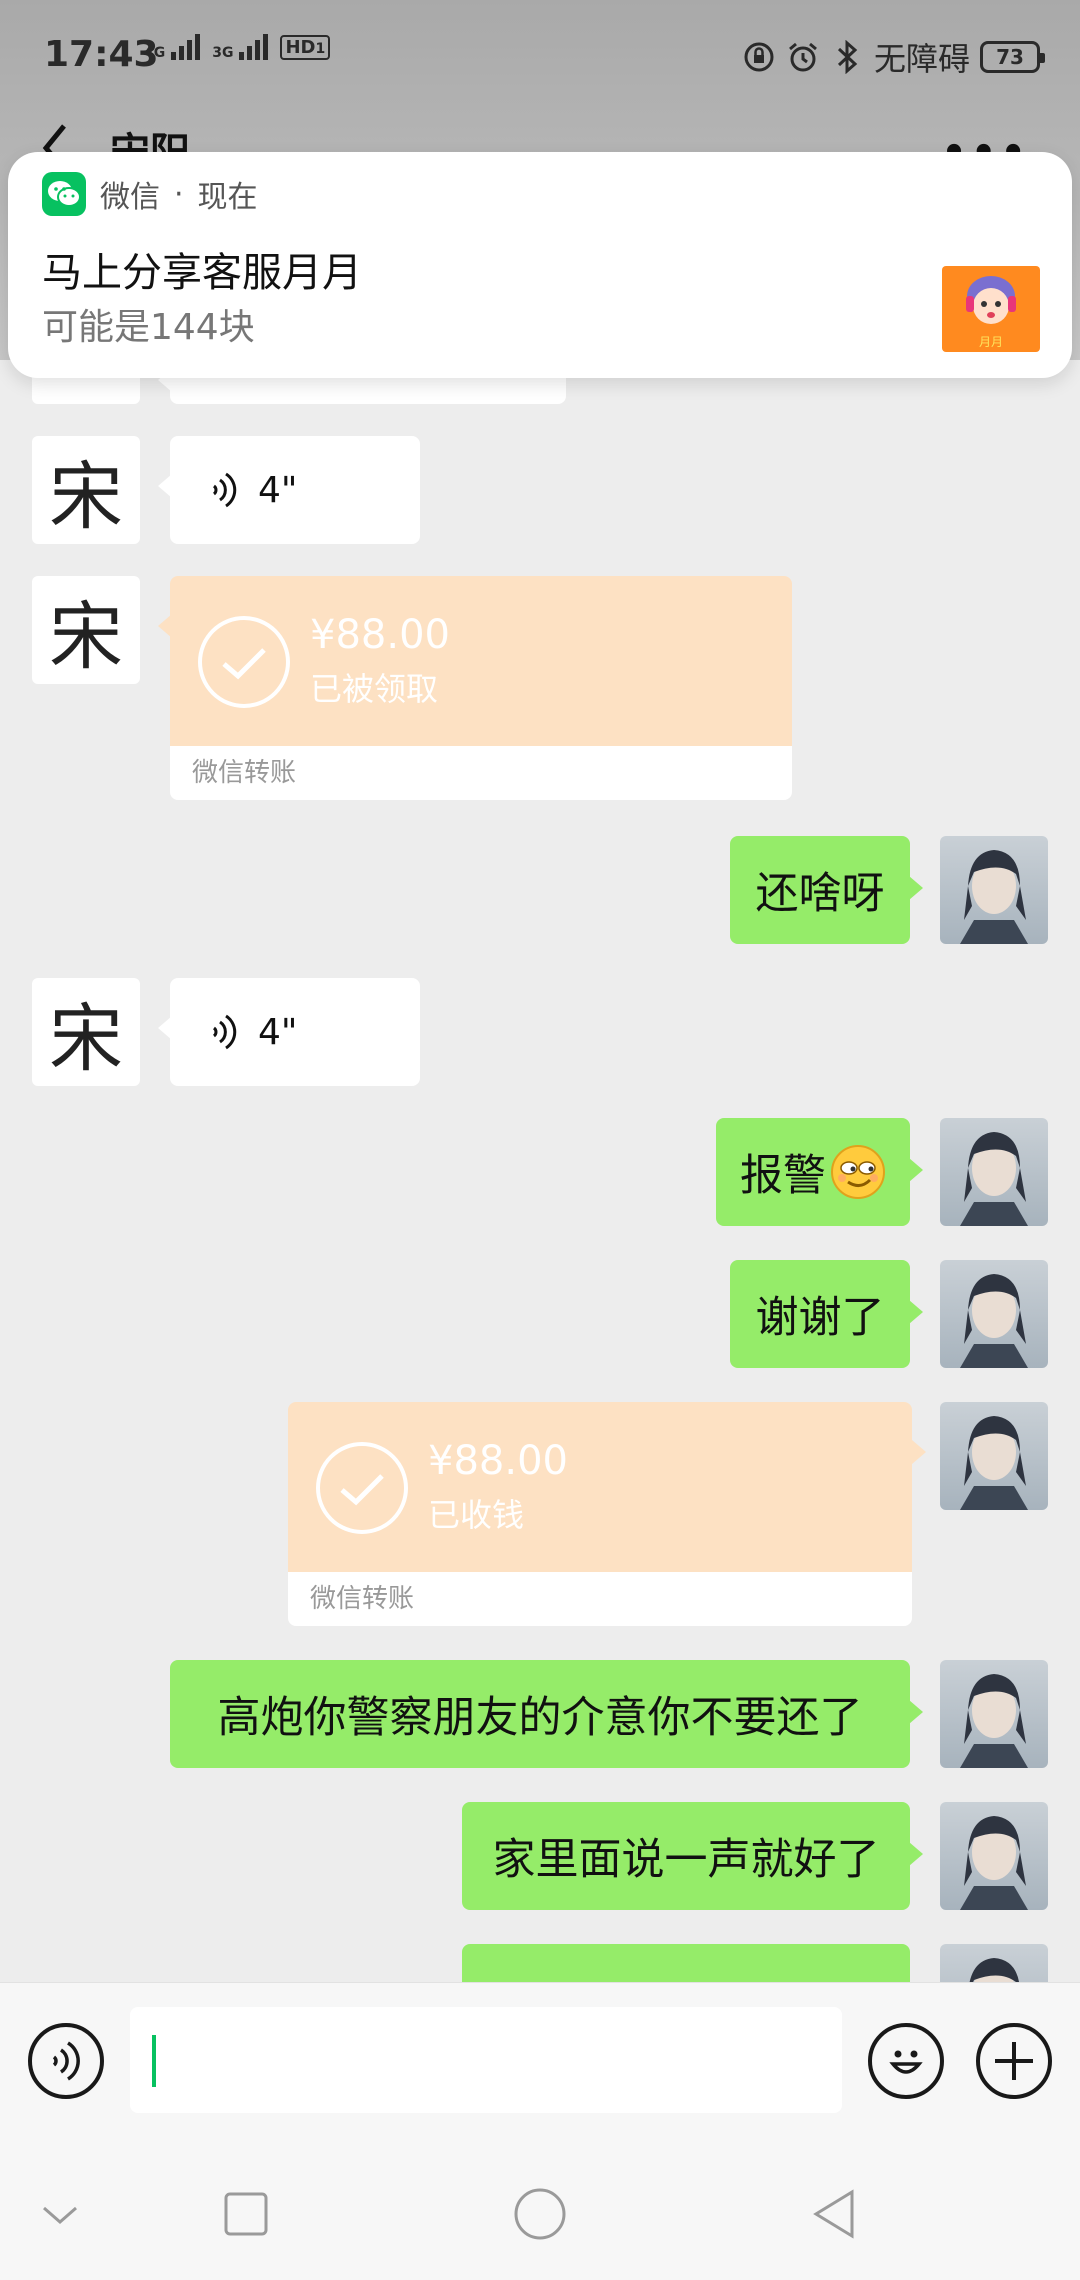 Image resolution: width=1080 pixels, height=2280 pixels. Describe the element at coordinates (820, 1318) in the screenshot. I see `message-text: 谢谢了` at that location.